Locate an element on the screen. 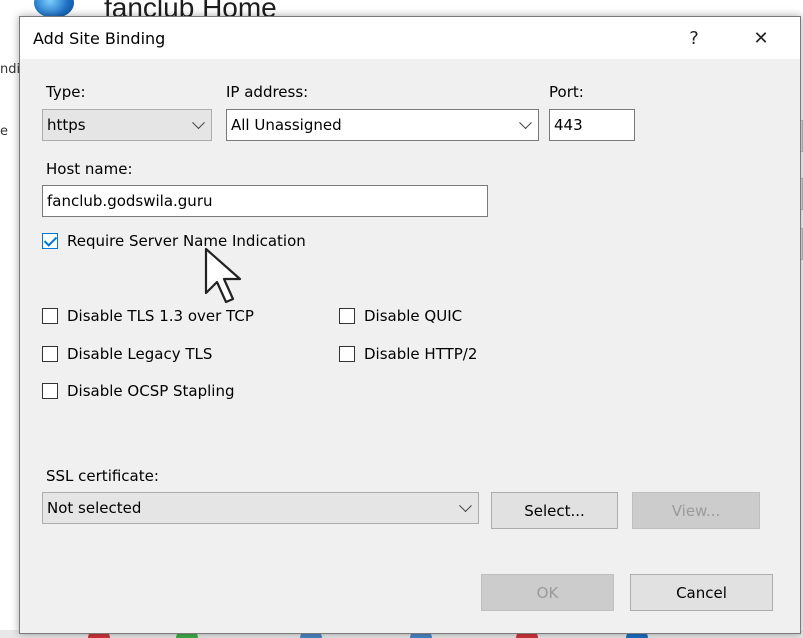 The width and height of the screenshot is (803, 638). disable-tls13-tcp-checkbox: Disable TLS 1.3 over TCP is located at coordinates (148, 316).